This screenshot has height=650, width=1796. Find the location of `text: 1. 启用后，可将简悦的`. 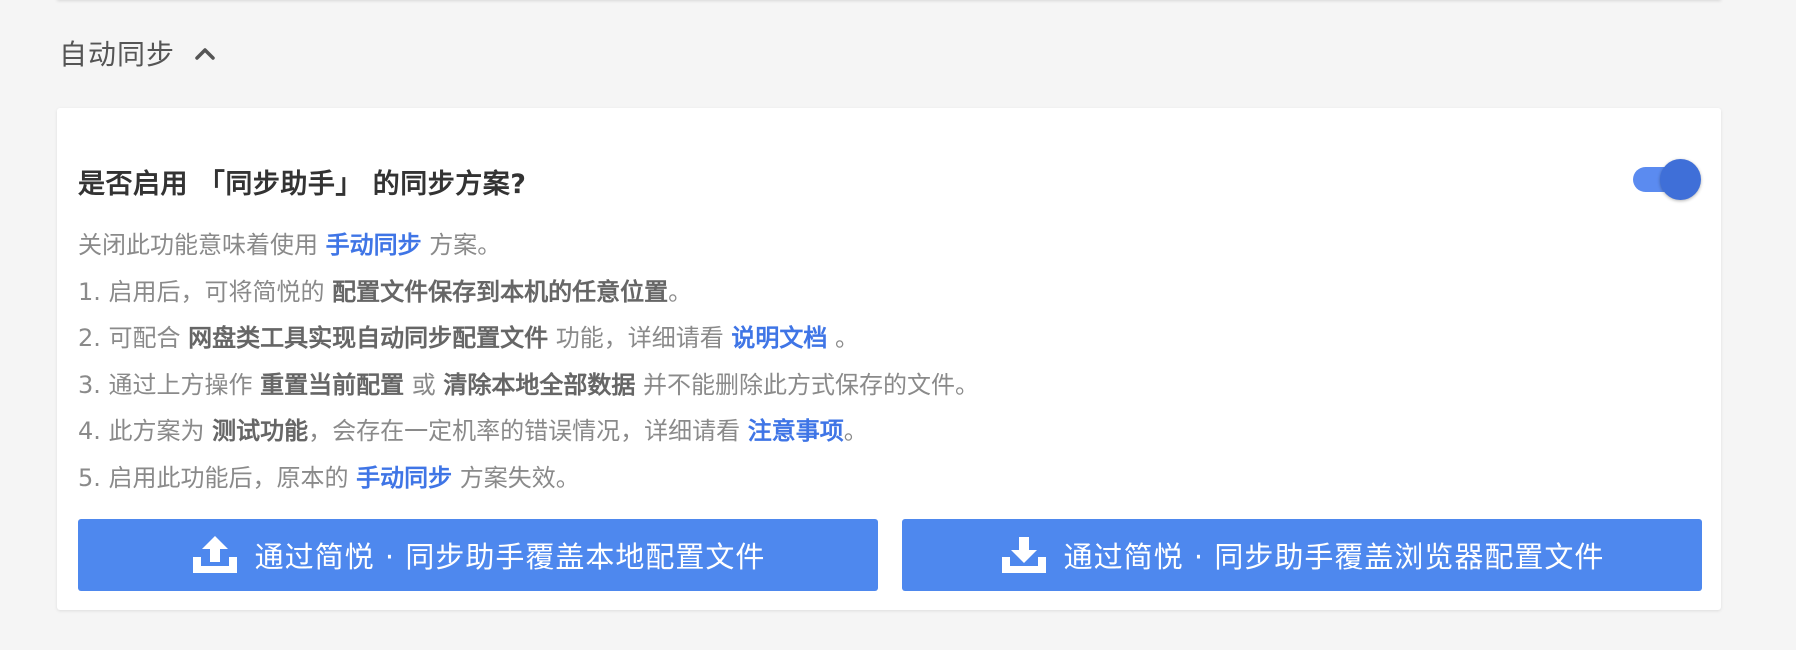

text: 1. 启用后，可将简悦的 is located at coordinates (205, 291).